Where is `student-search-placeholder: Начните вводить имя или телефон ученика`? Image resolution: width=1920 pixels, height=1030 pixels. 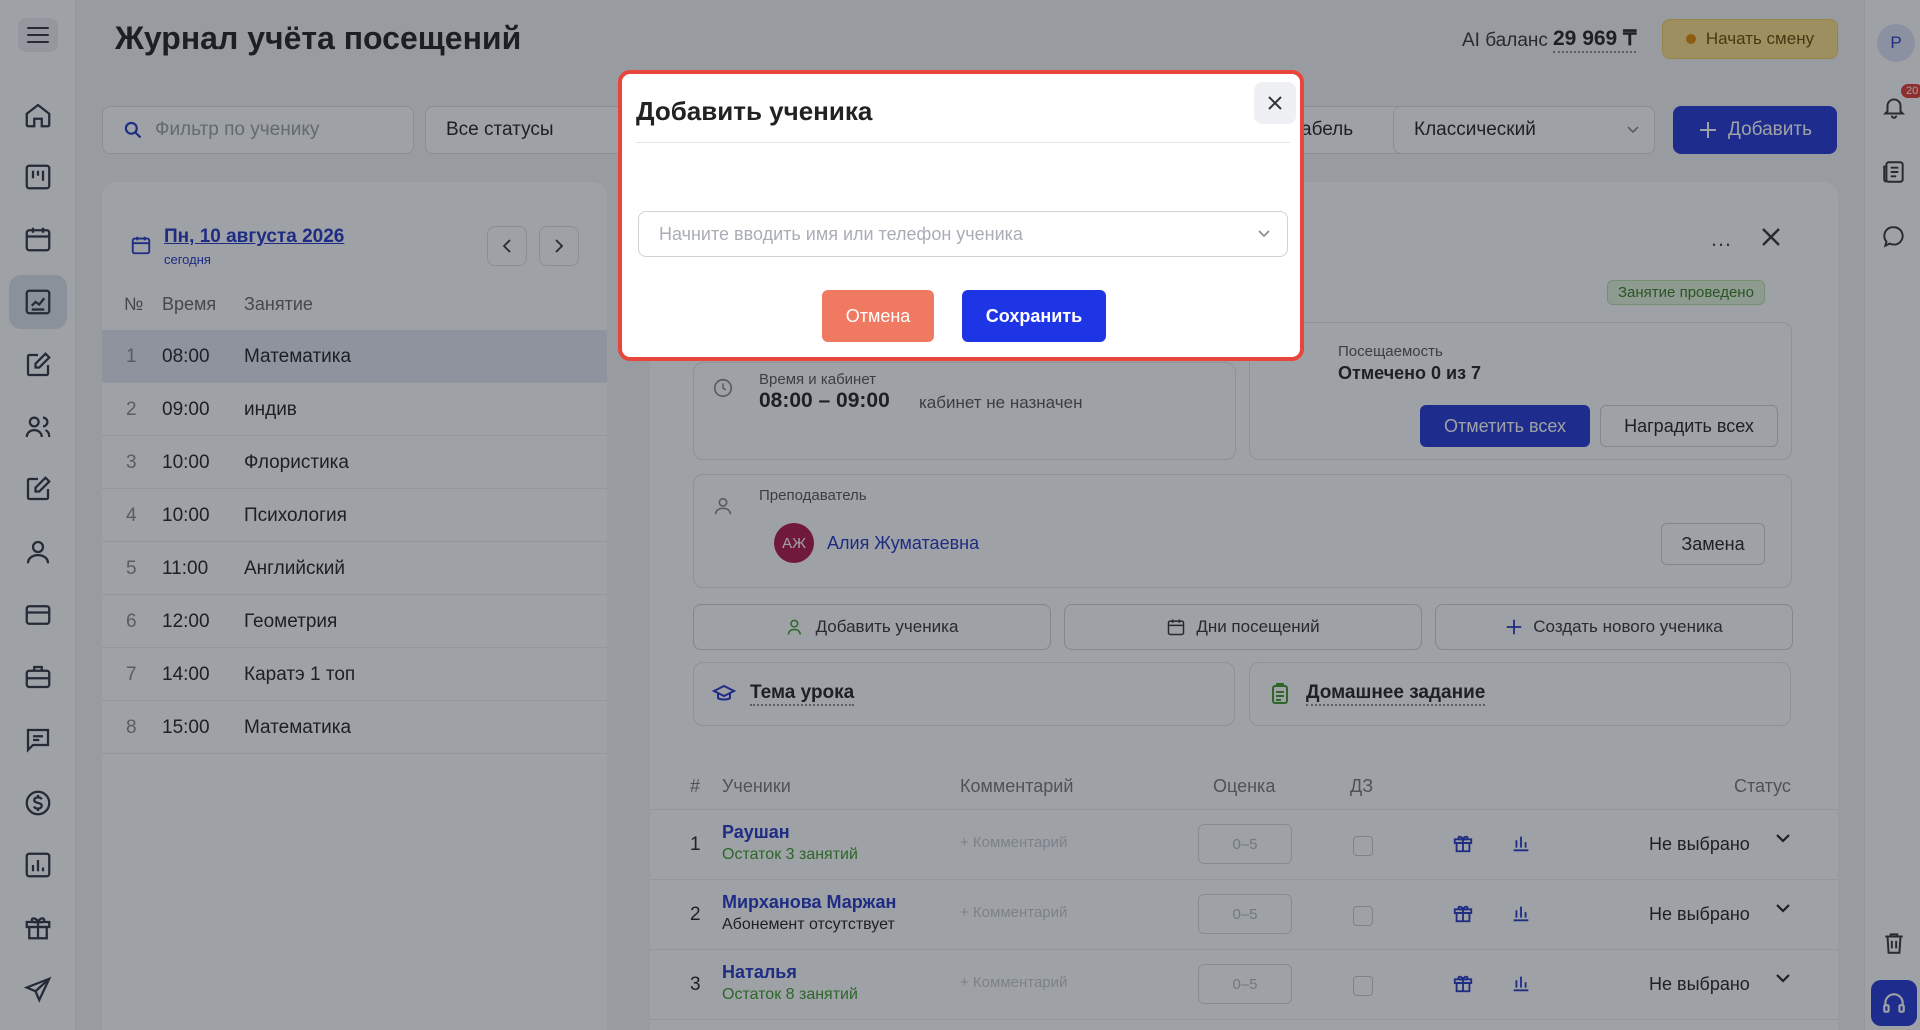
student-search-placeholder: Начните вводить имя или телефон ученика is located at coordinates (841, 233).